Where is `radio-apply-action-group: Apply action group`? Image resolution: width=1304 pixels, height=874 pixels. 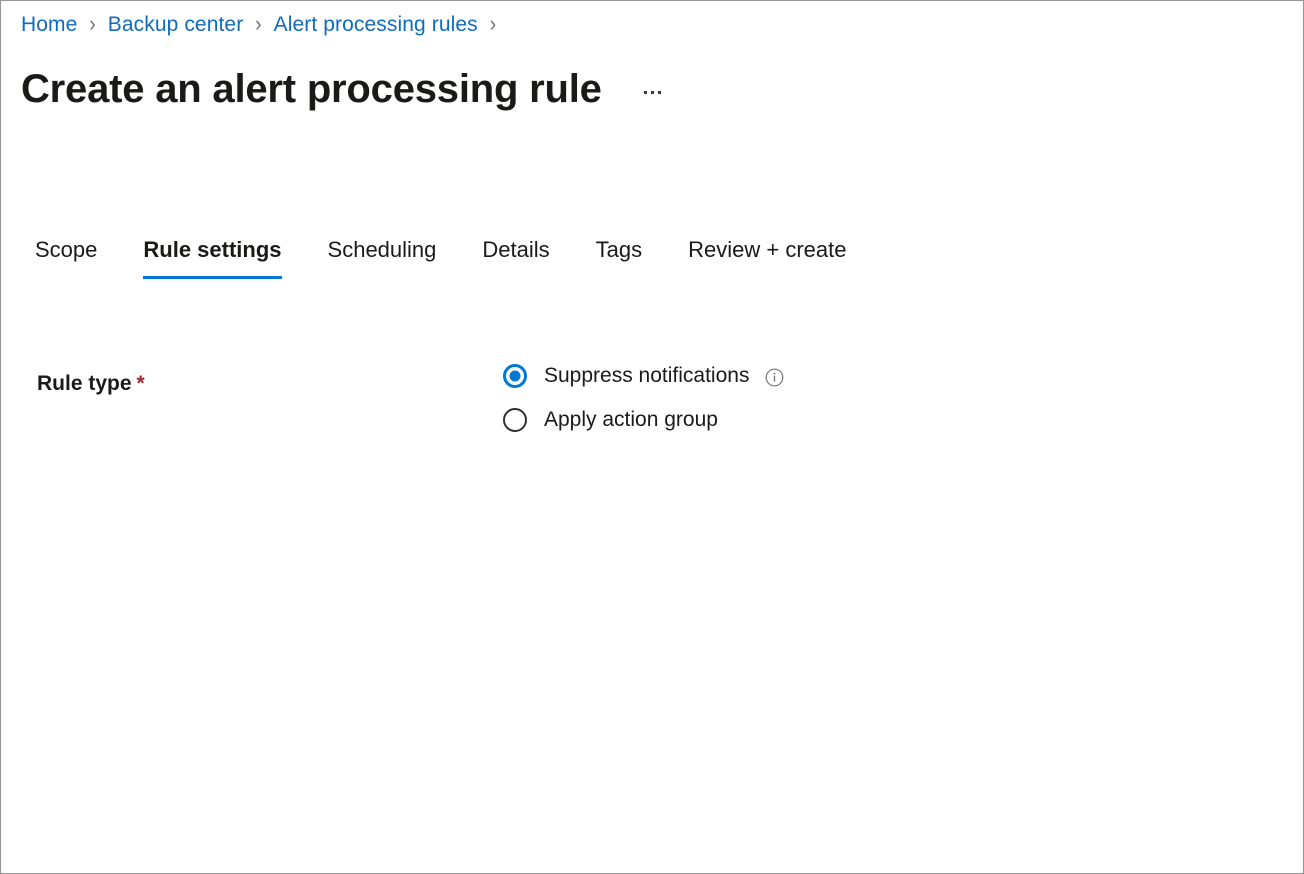
radio-apply-action-group: Apply action group is located at coordinates (643, 420).